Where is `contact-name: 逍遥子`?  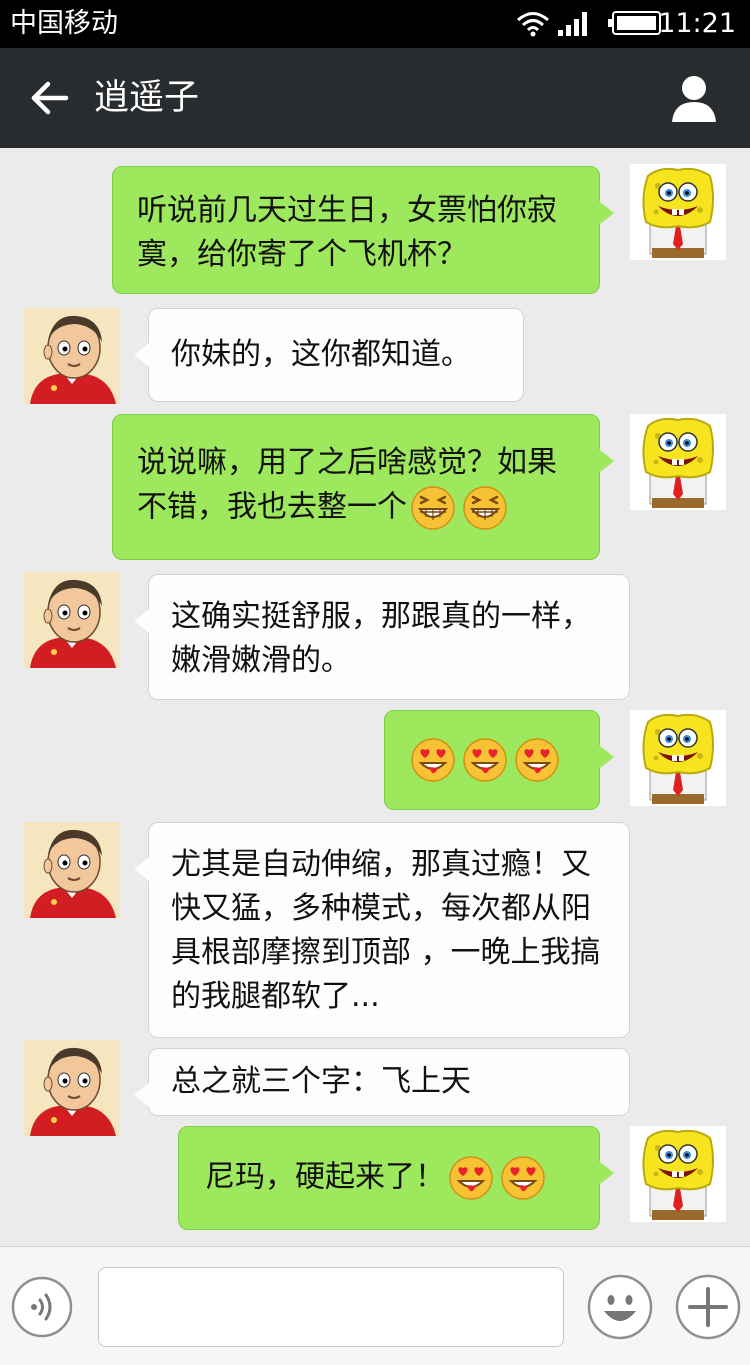 contact-name: 逍遥子 is located at coordinates (147, 98).